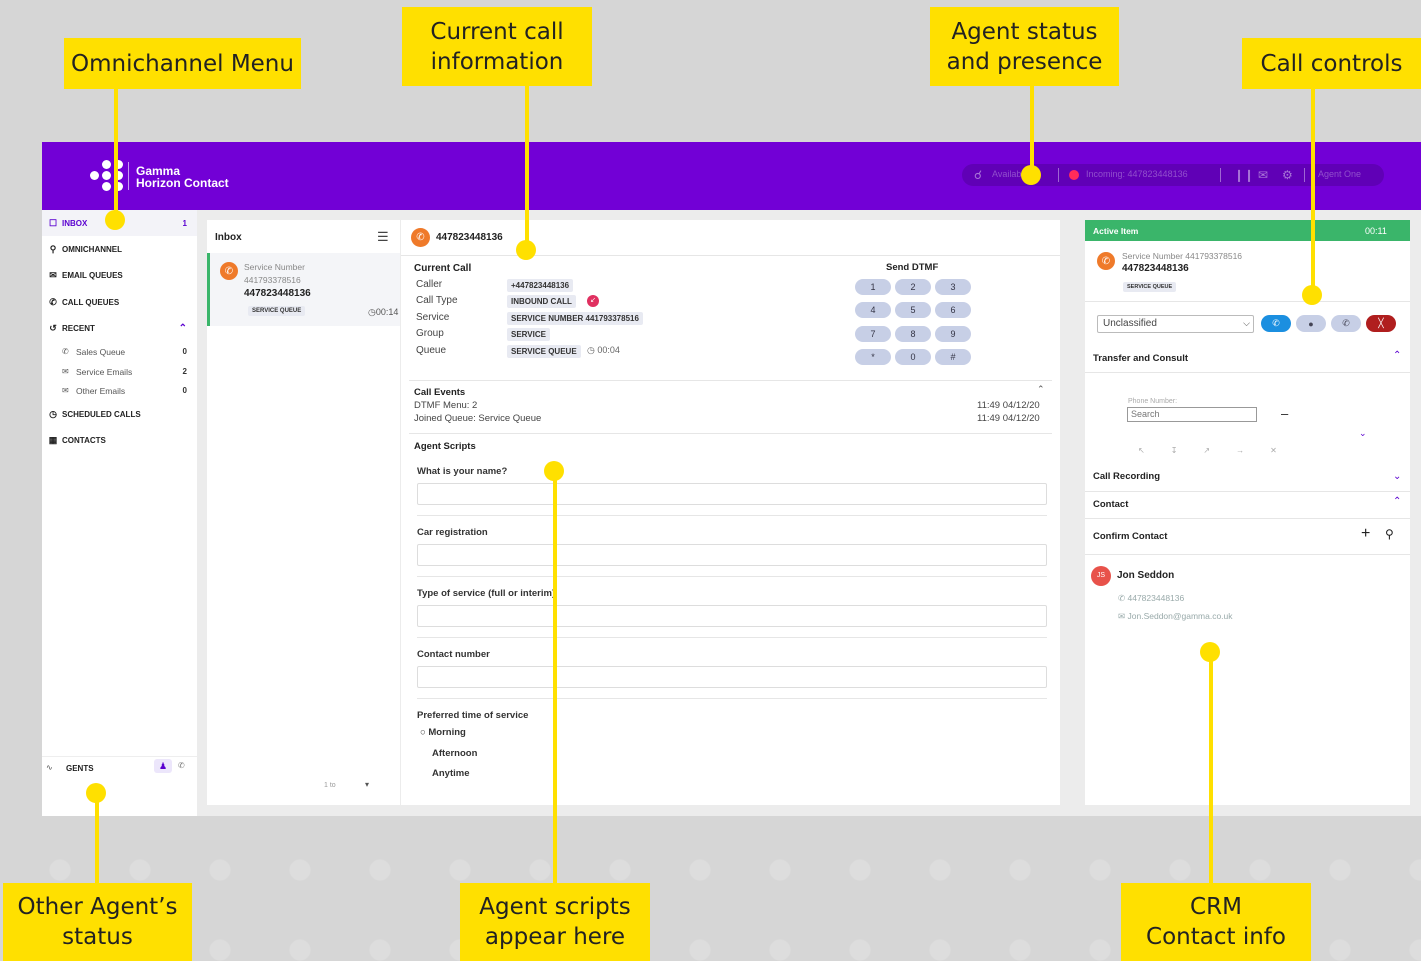 The height and width of the screenshot is (961, 1421). Describe the element at coordinates (953, 357) in the screenshot. I see `dtmf-key: #` at that location.